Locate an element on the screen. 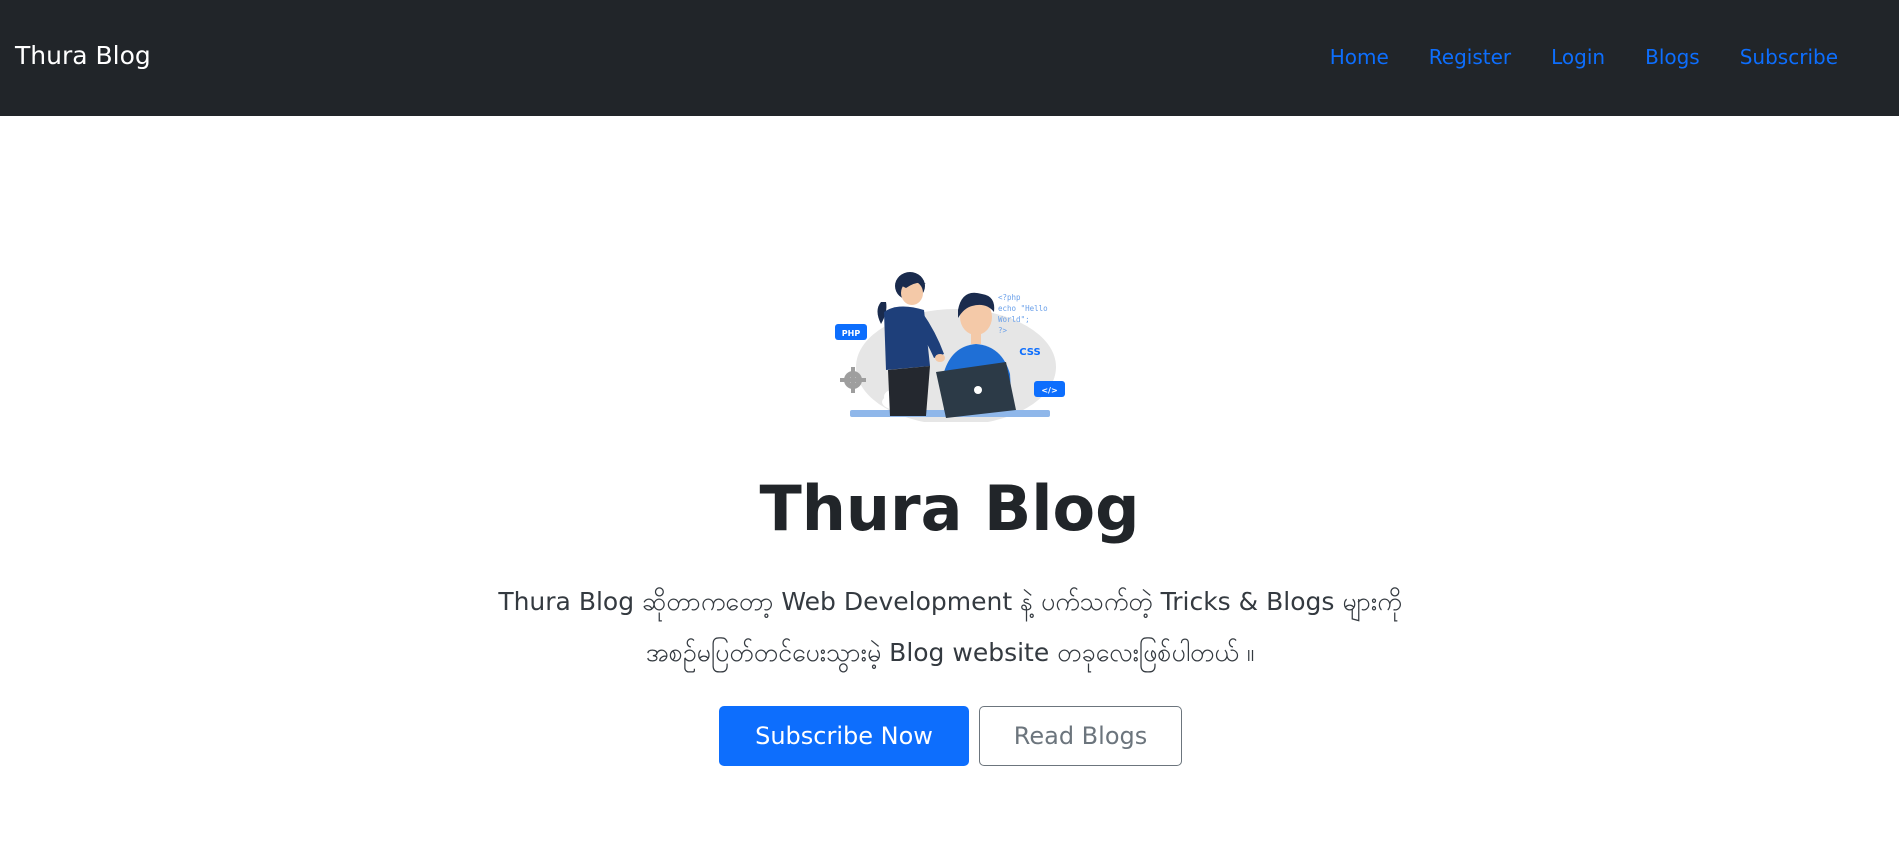 Image resolution: width=1899 pixels, height=868 pixels. nav-link-home: Home is located at coordinates (1359, 57).